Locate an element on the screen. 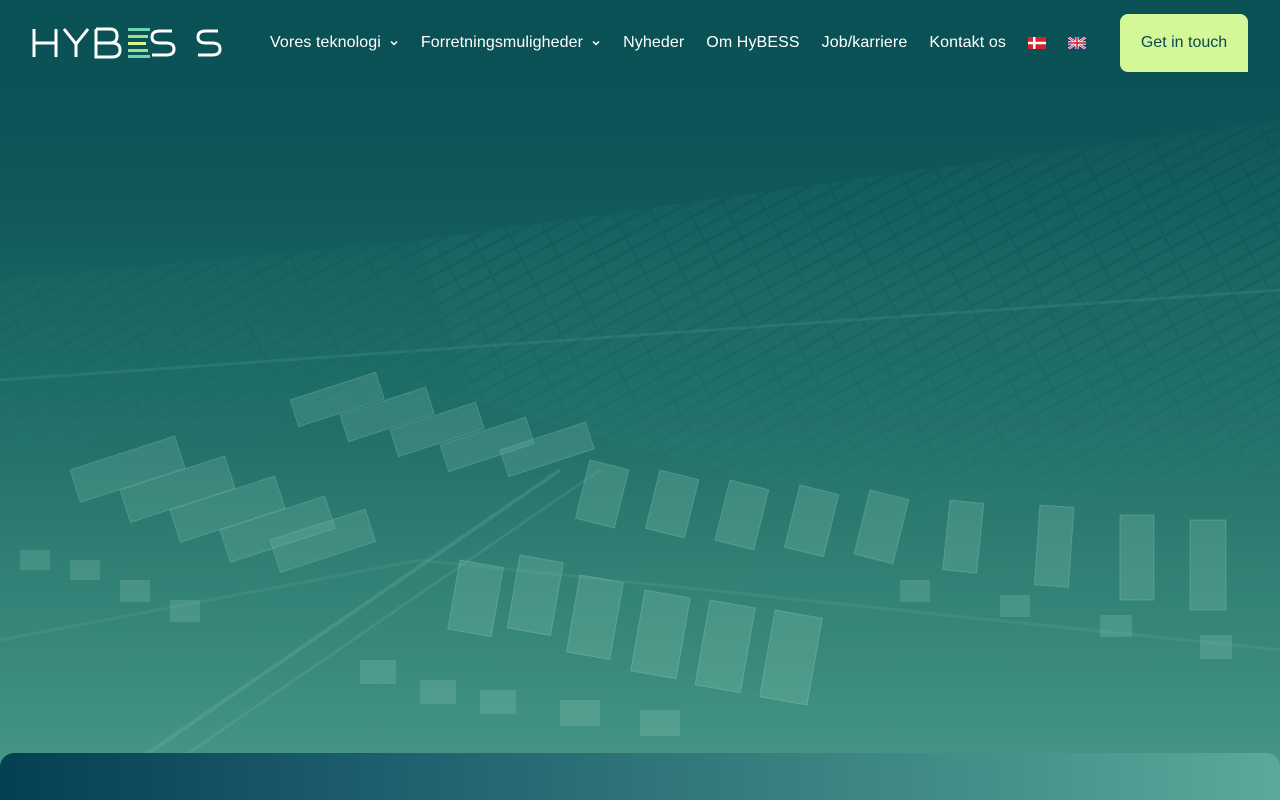  nav-item-kontakt-os: Kontakt os is located at coordinates (967, 43).